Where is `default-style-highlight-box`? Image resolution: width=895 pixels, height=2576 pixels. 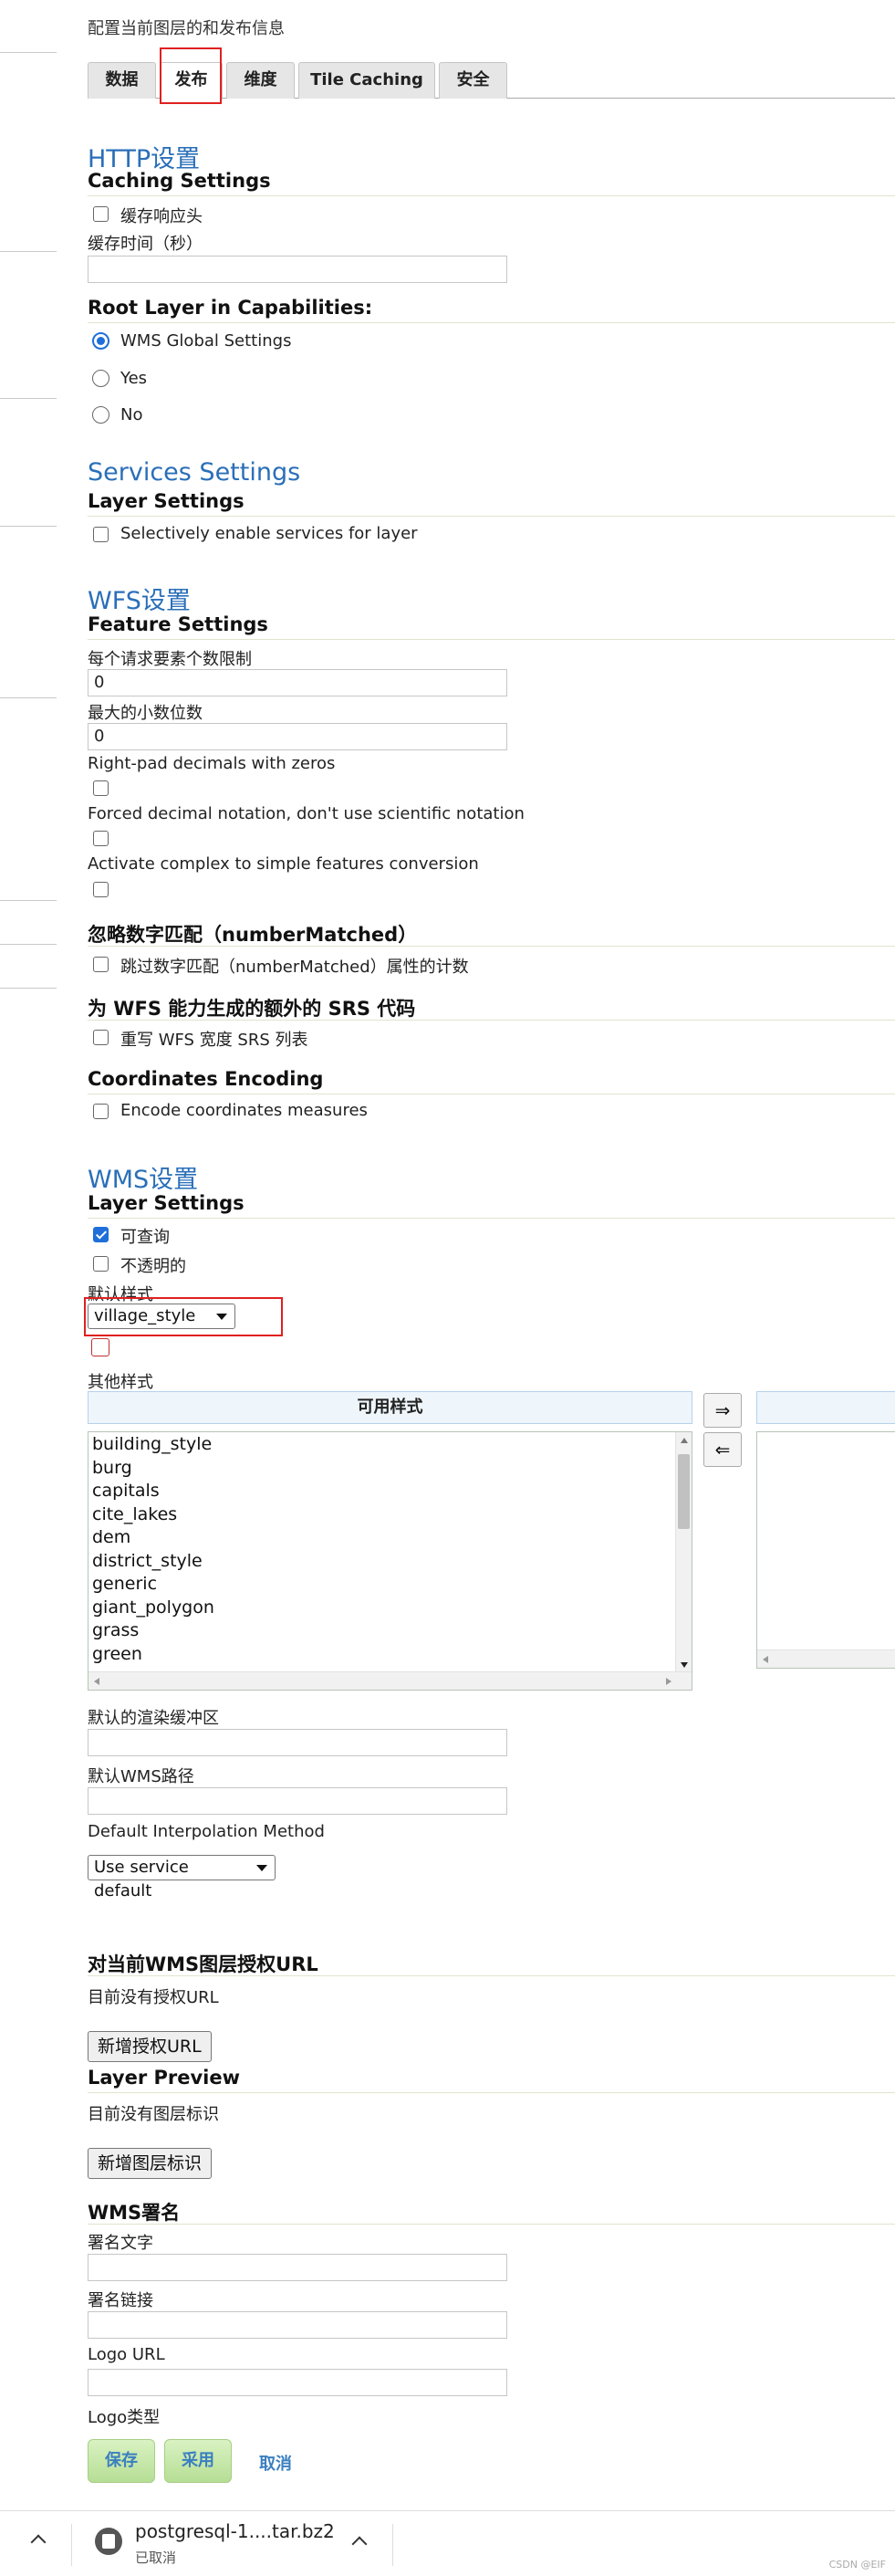 default-style-highlight-box is located at coordinates (183, 1317).